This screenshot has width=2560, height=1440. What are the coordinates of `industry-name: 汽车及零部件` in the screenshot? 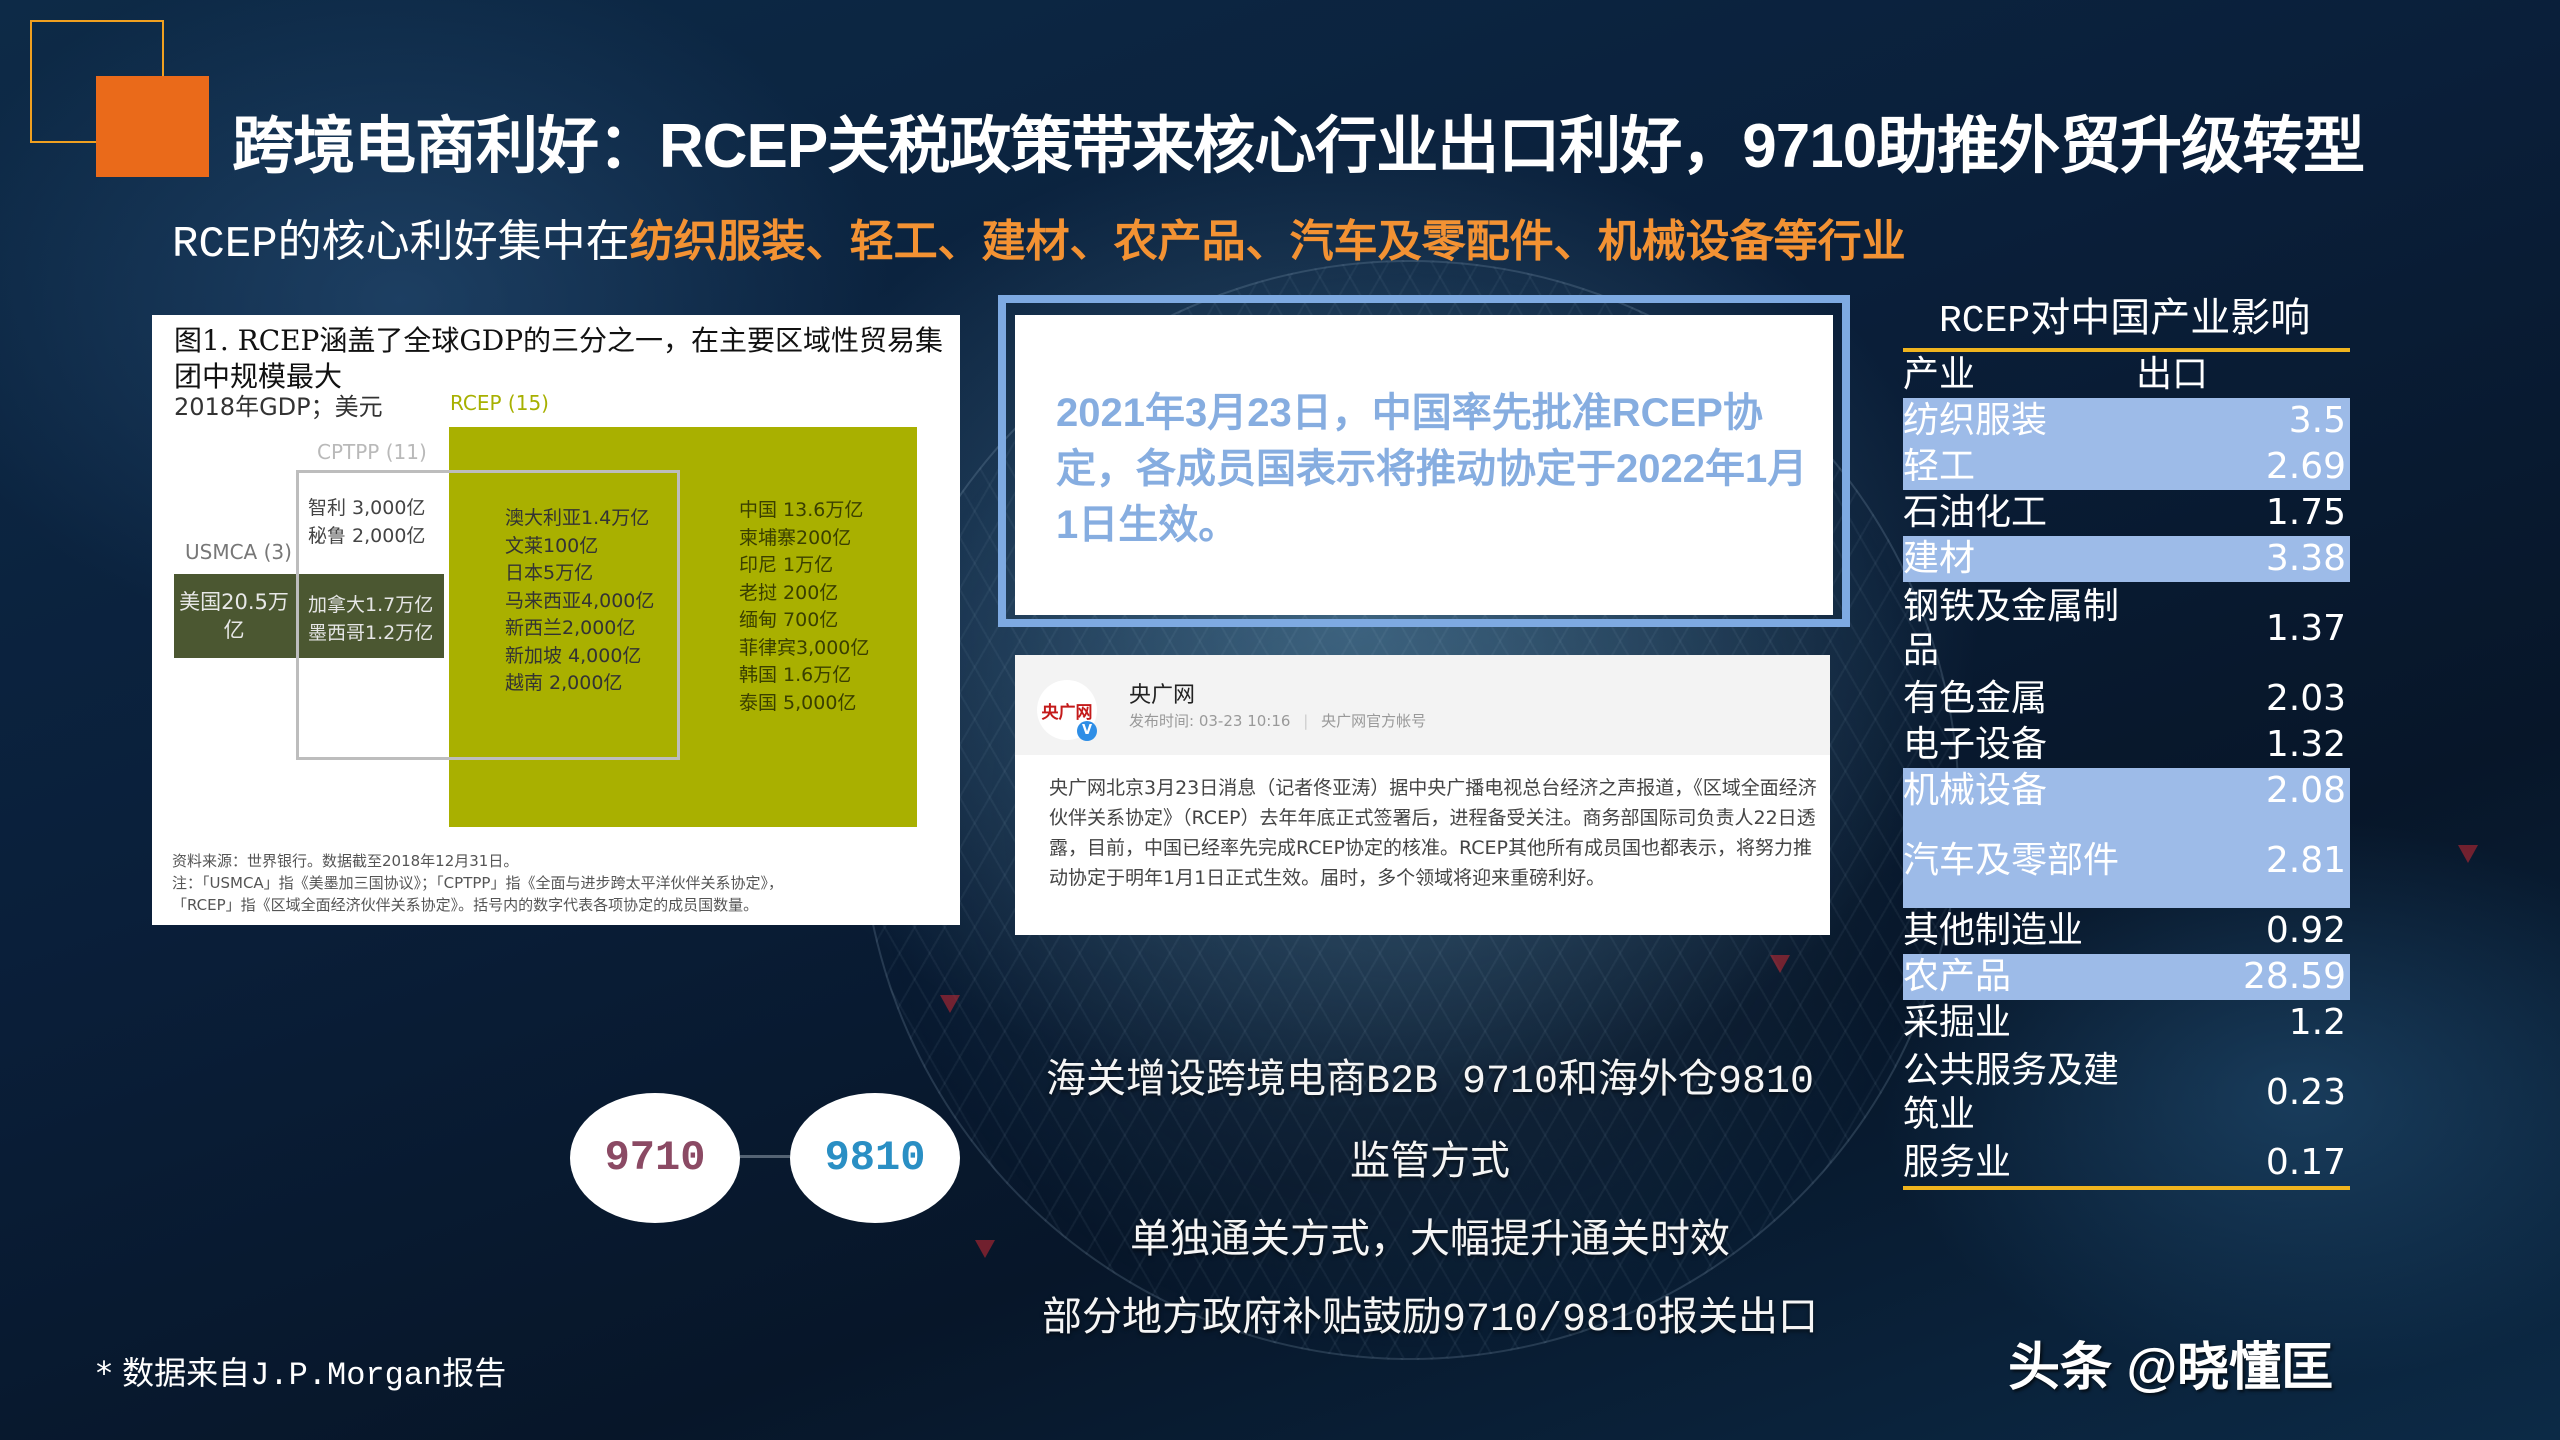 It's located at (2011, 860).